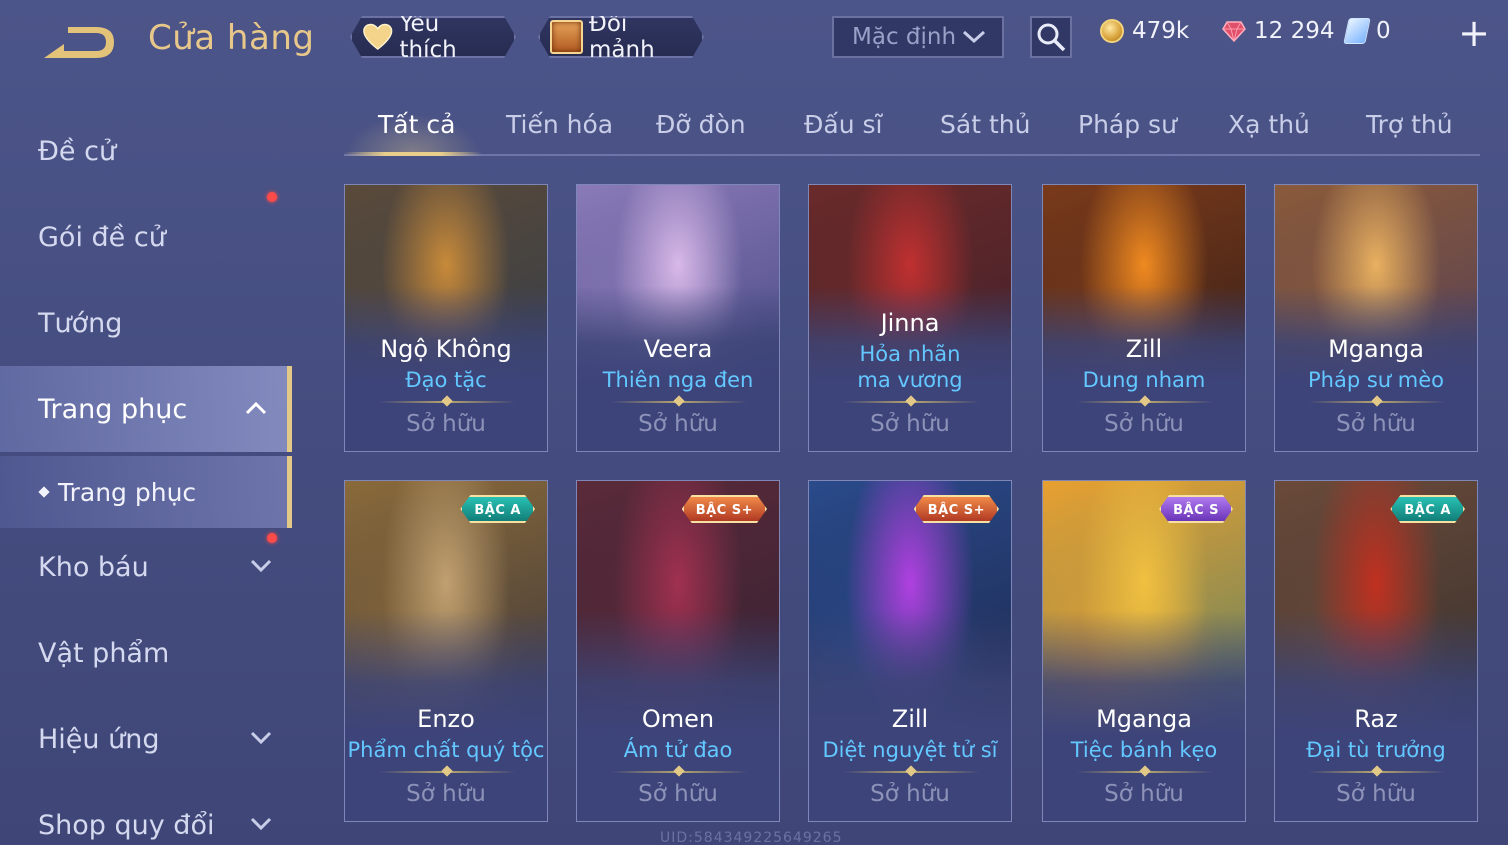 The width and height of the screenshot is (1508, 845). What do you see at coordinates (104, 653) in the screenshot?
I see `sidebar-item-label: Vật phẩm` at bounding box center [104, 653].